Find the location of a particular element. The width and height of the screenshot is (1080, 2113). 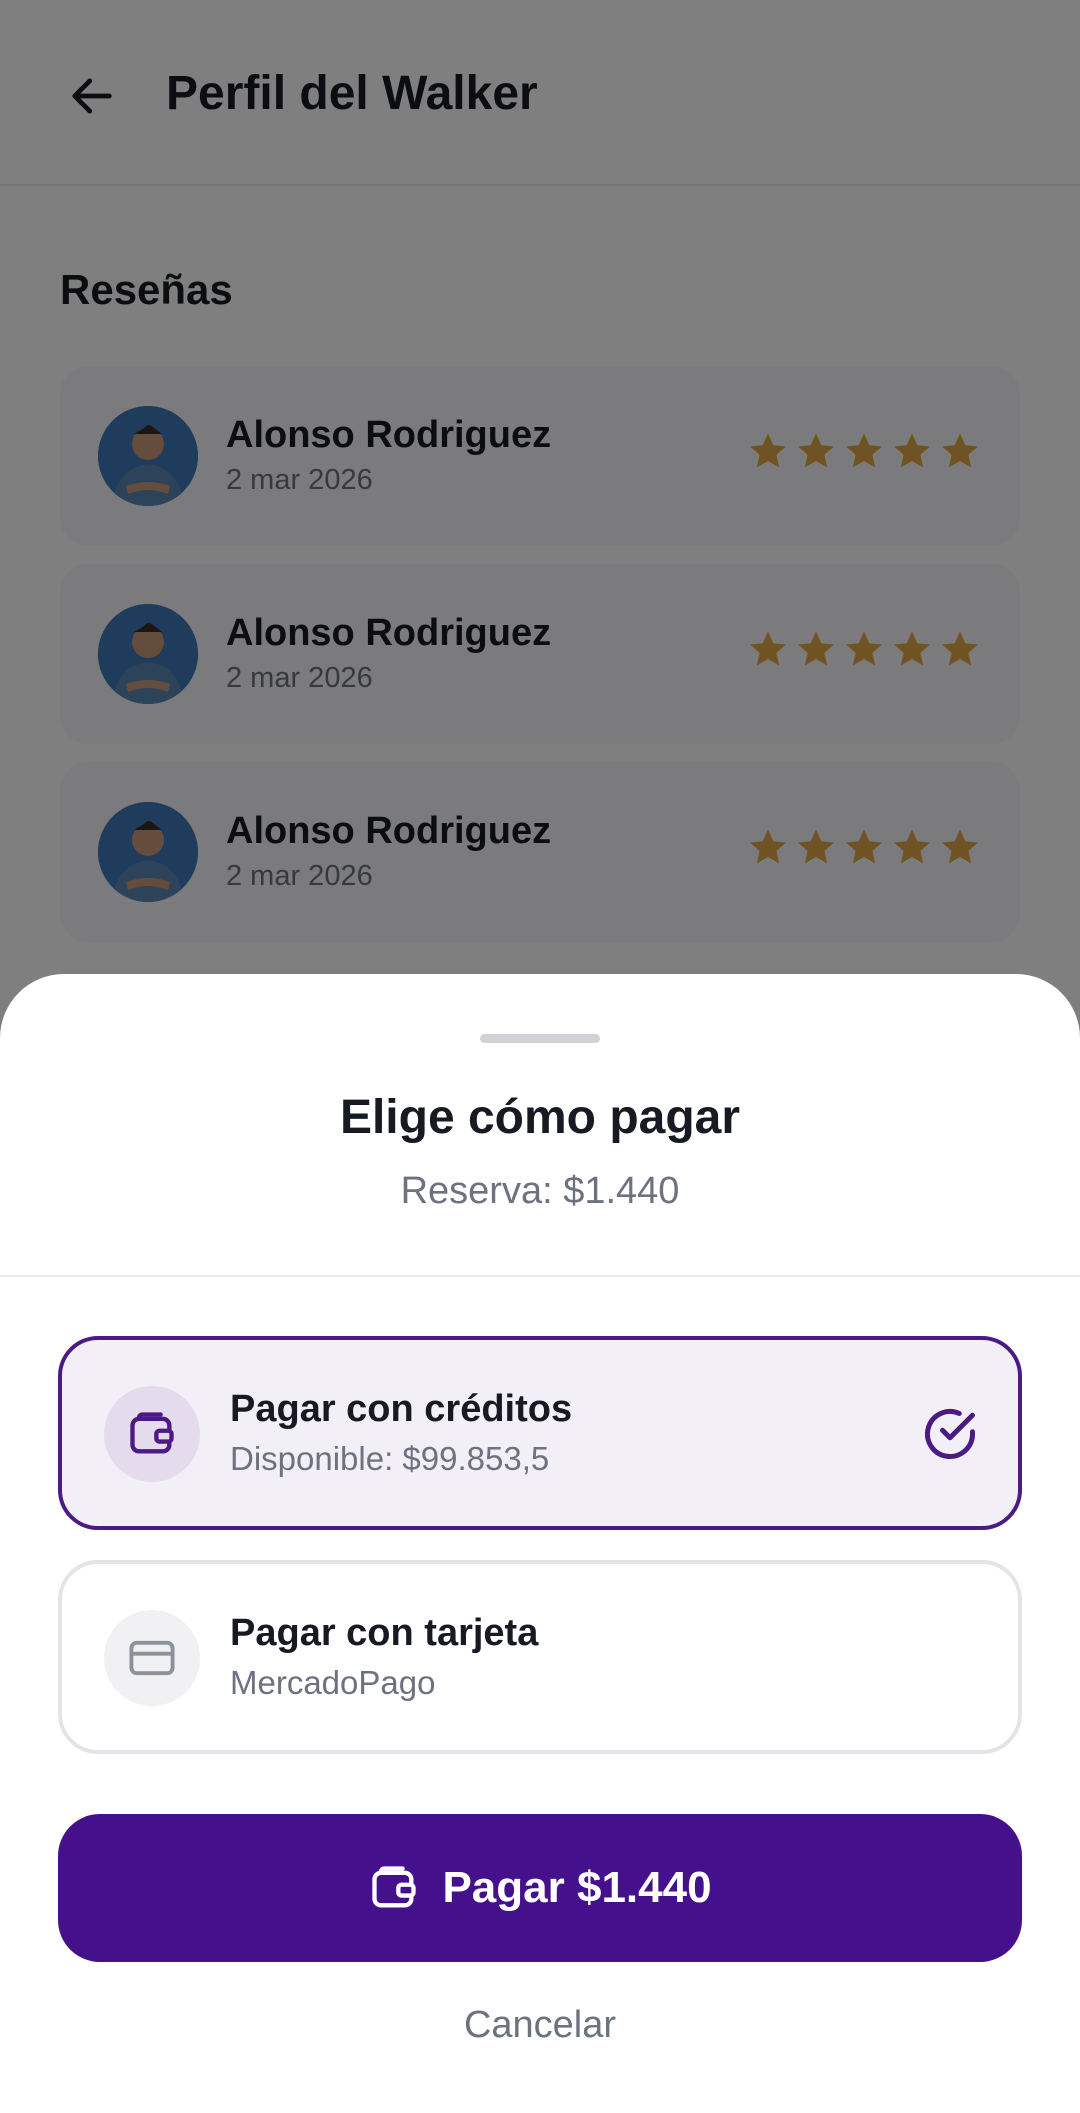

sheet-subtitle: Reserva: $1.440 is located at coordinates (540, 1191).